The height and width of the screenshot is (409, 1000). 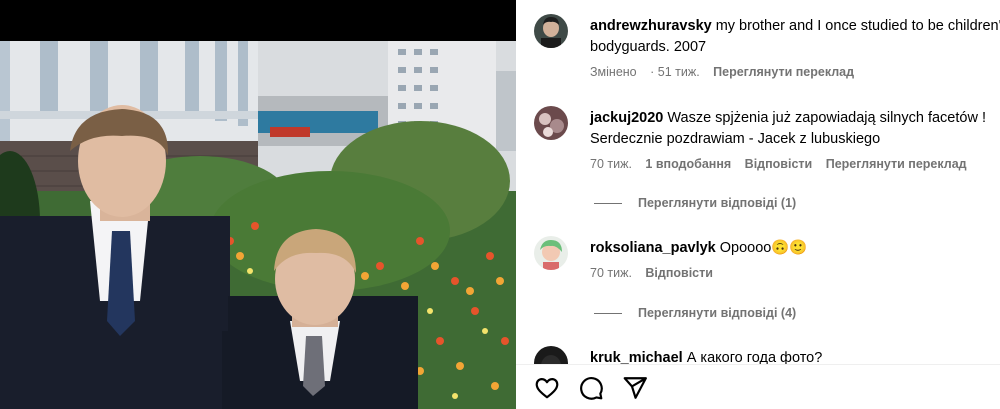 What do you see at coordinates (695, 313) in the screenshot?
I see `view-replies-button: Переглянути відповіді (4)` at bounding box center [695, 313].